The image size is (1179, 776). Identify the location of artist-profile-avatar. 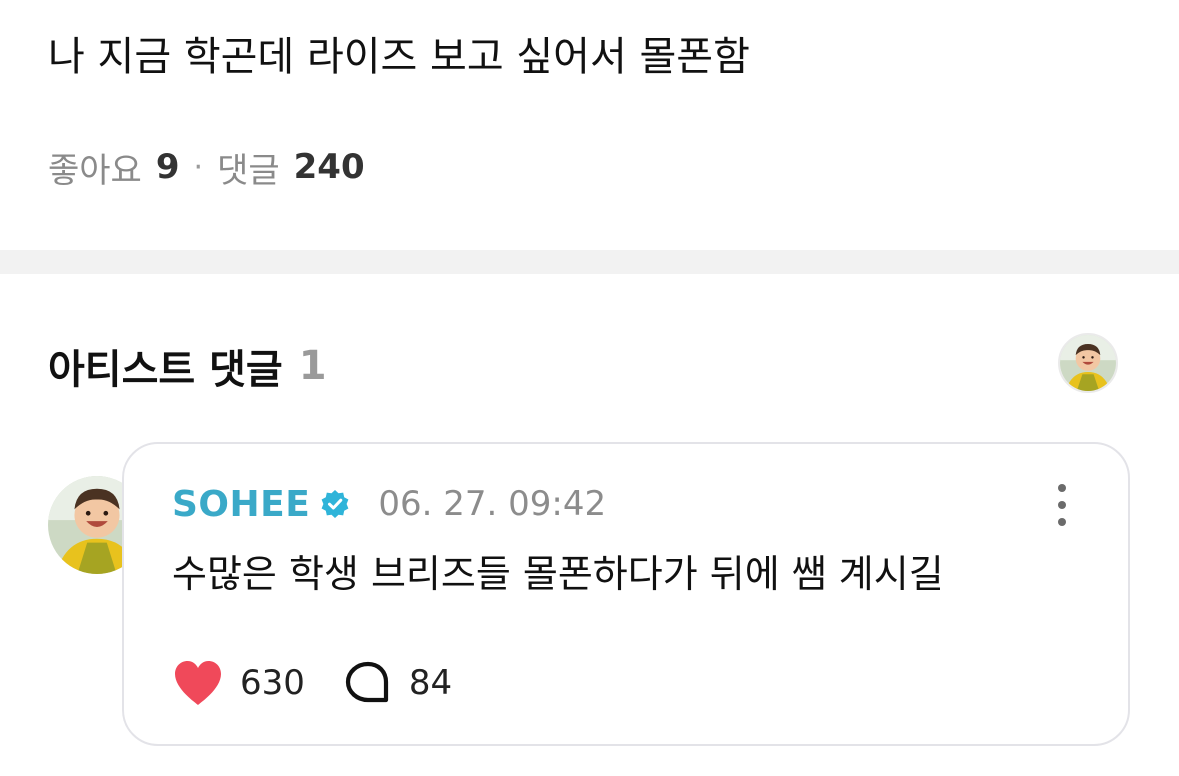
(1088, 363).